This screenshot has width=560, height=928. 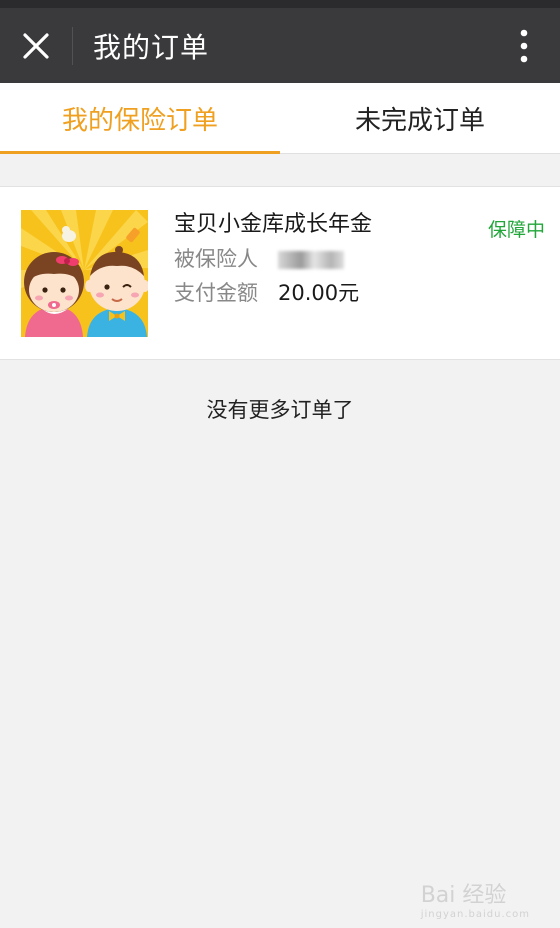 I want to click on product-name: 宝贝小金库成长年金, so click(x=273, y=224).